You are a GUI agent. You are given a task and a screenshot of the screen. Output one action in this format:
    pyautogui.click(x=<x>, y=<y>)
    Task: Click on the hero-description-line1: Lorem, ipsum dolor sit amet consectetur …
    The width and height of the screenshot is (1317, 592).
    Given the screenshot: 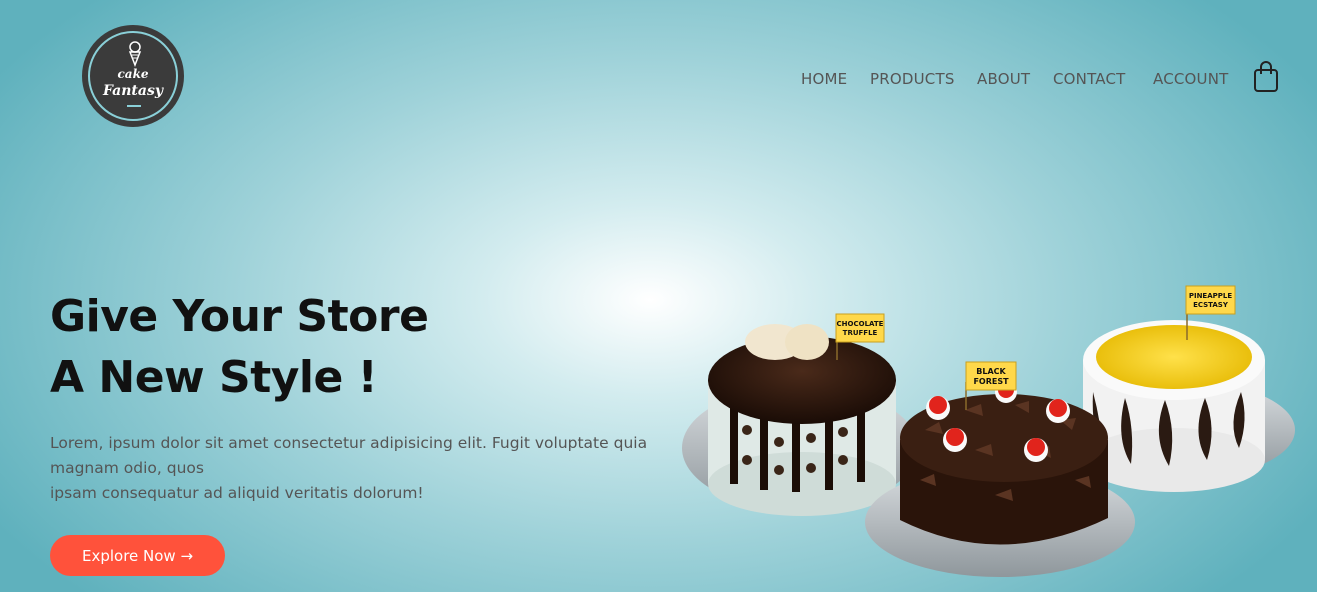 What is the action you would take?
    pyautogui.click(x=349, y=455)
    